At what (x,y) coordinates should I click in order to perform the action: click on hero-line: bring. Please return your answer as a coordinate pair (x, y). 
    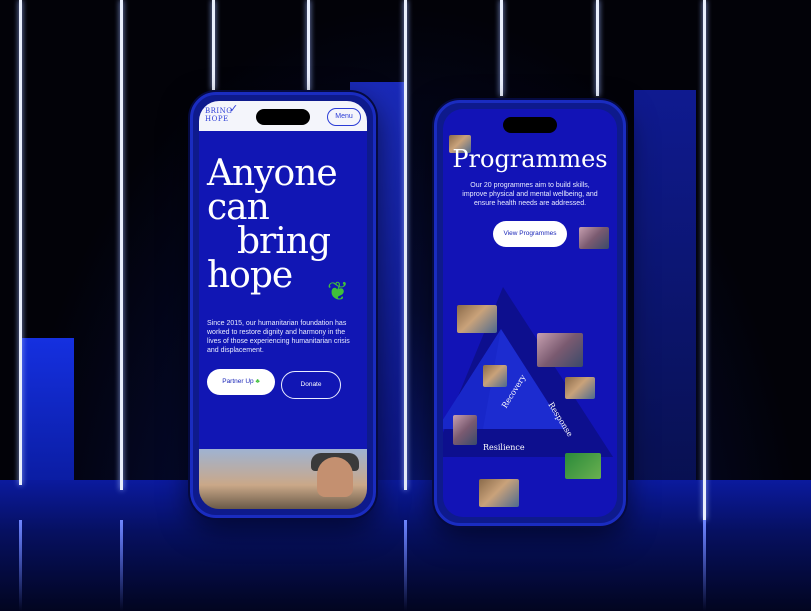
    Looking at the image, I should click on (284, 241).